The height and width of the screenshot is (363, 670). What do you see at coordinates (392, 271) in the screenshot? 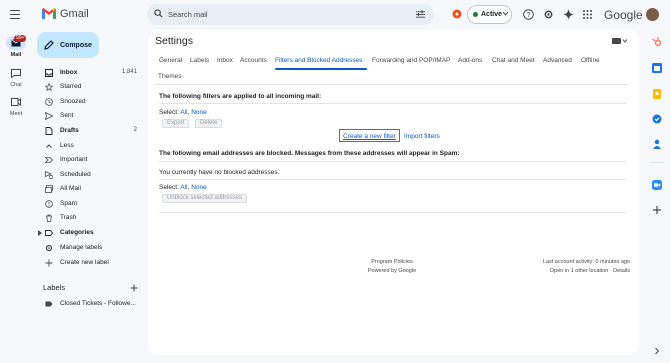
I see `powered-by-text: Powered by Google` at bounding box center [392, 271].